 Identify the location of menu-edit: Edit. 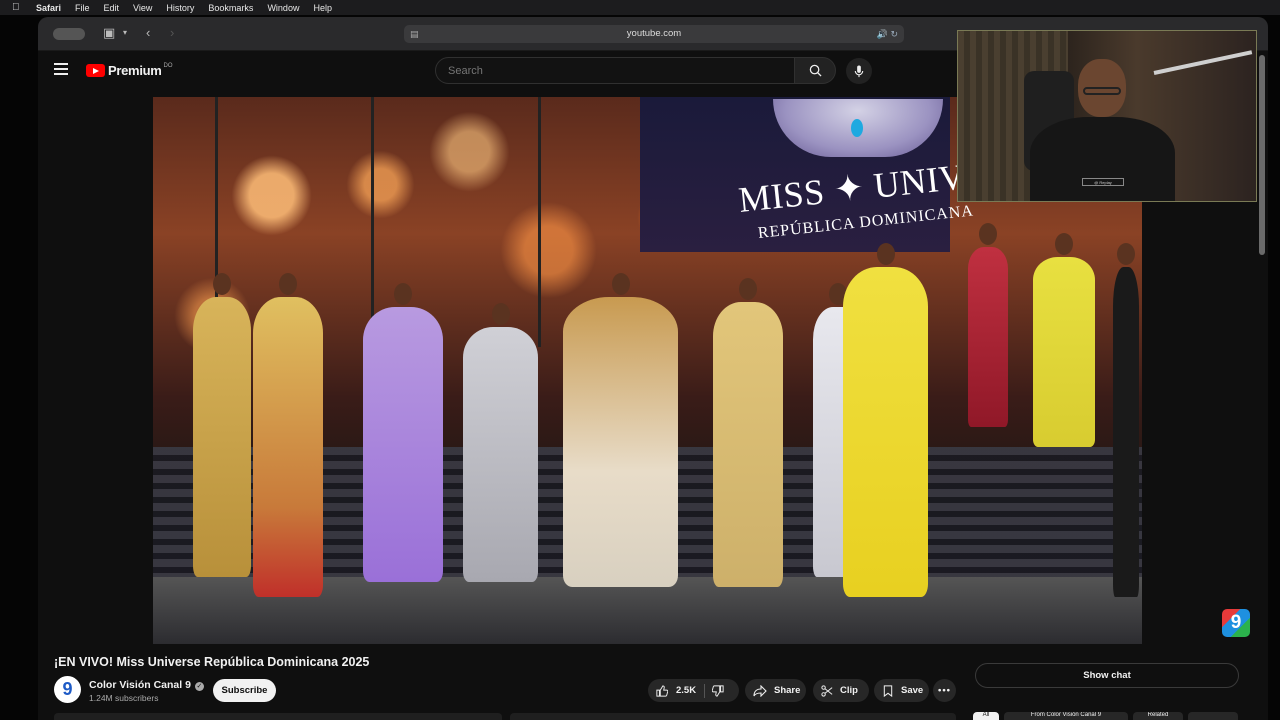
(112, 8).